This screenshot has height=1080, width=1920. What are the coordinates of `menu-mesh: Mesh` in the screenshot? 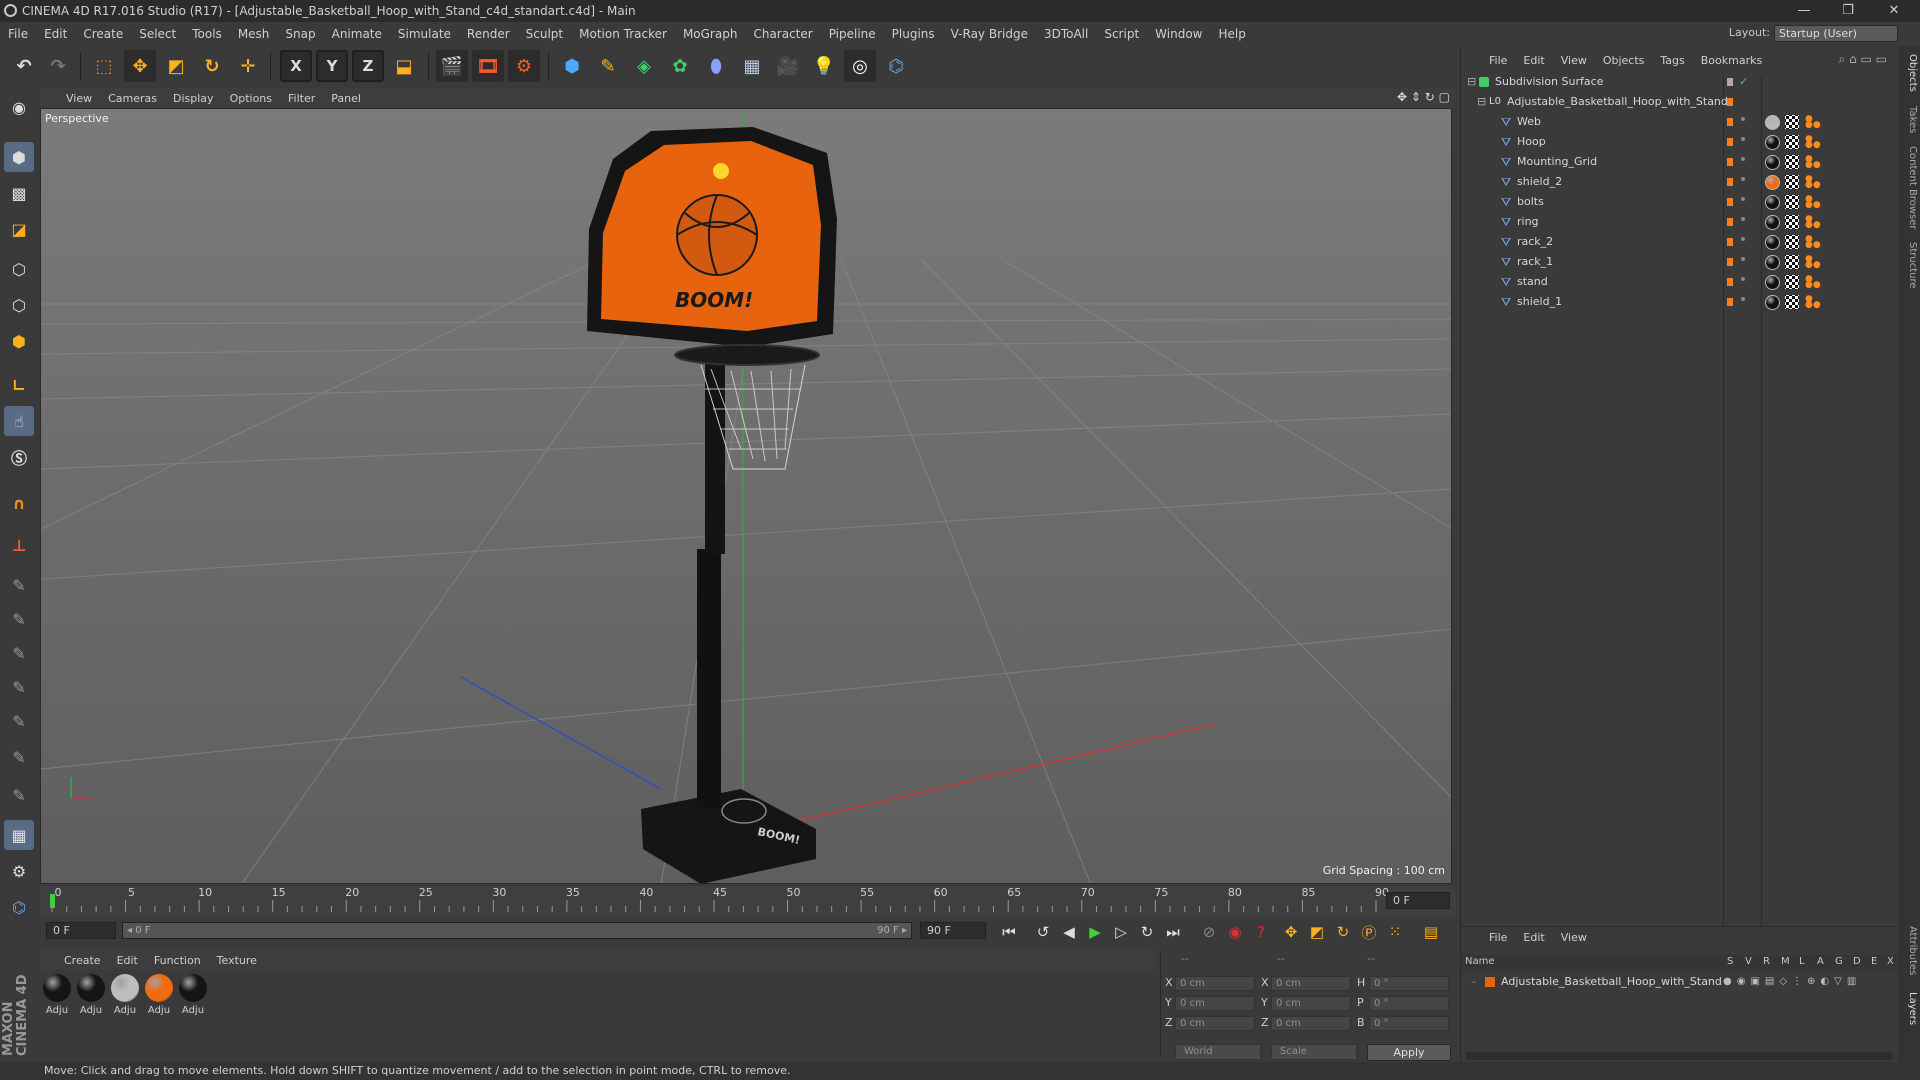 It's located at (254, 34).